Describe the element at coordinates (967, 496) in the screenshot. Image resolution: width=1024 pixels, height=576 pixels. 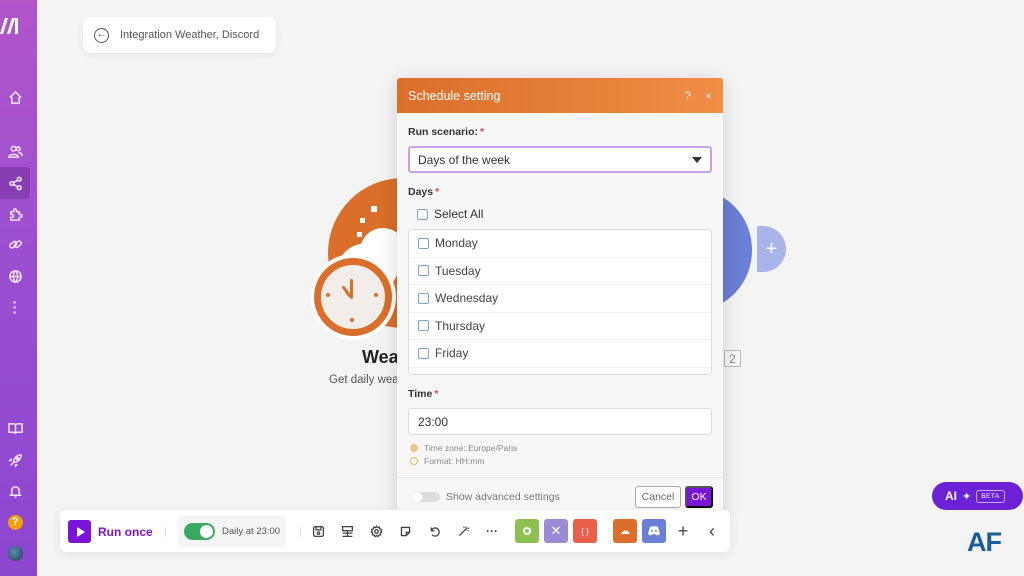
I see `sparkle-icon: ✦` at that location.